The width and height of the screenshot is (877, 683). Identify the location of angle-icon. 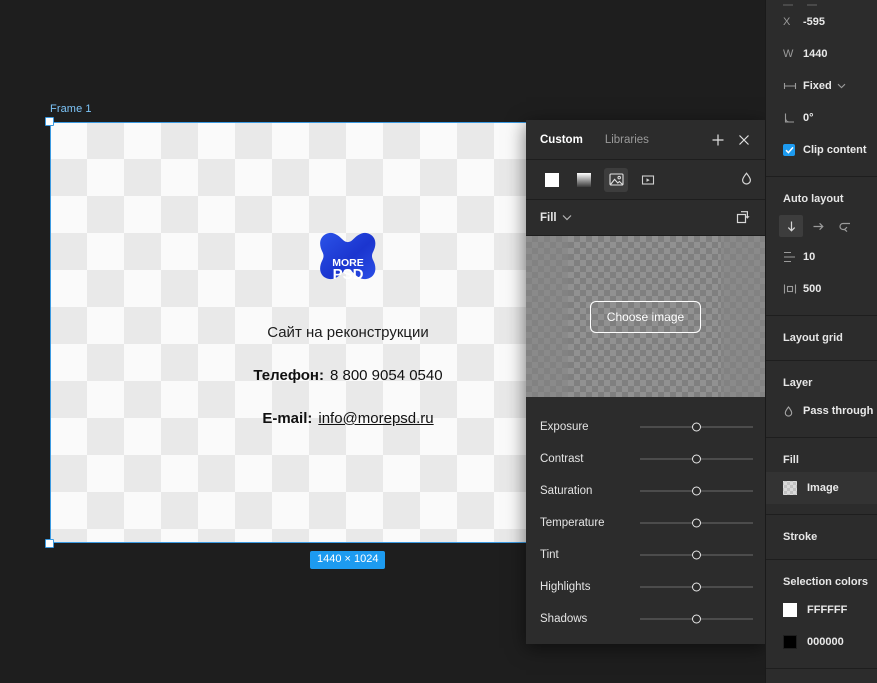
(793, 118).